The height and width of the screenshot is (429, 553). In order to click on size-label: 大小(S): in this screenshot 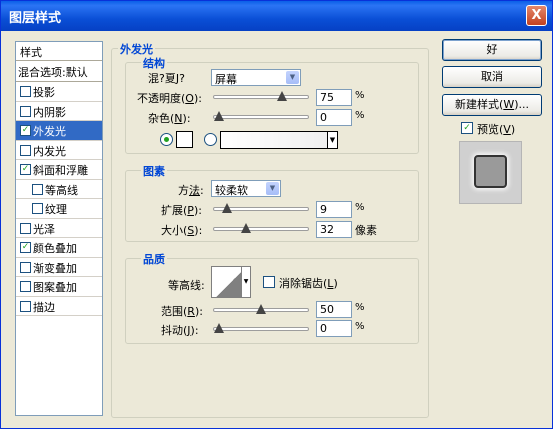, I will do `click(182, 230)`.